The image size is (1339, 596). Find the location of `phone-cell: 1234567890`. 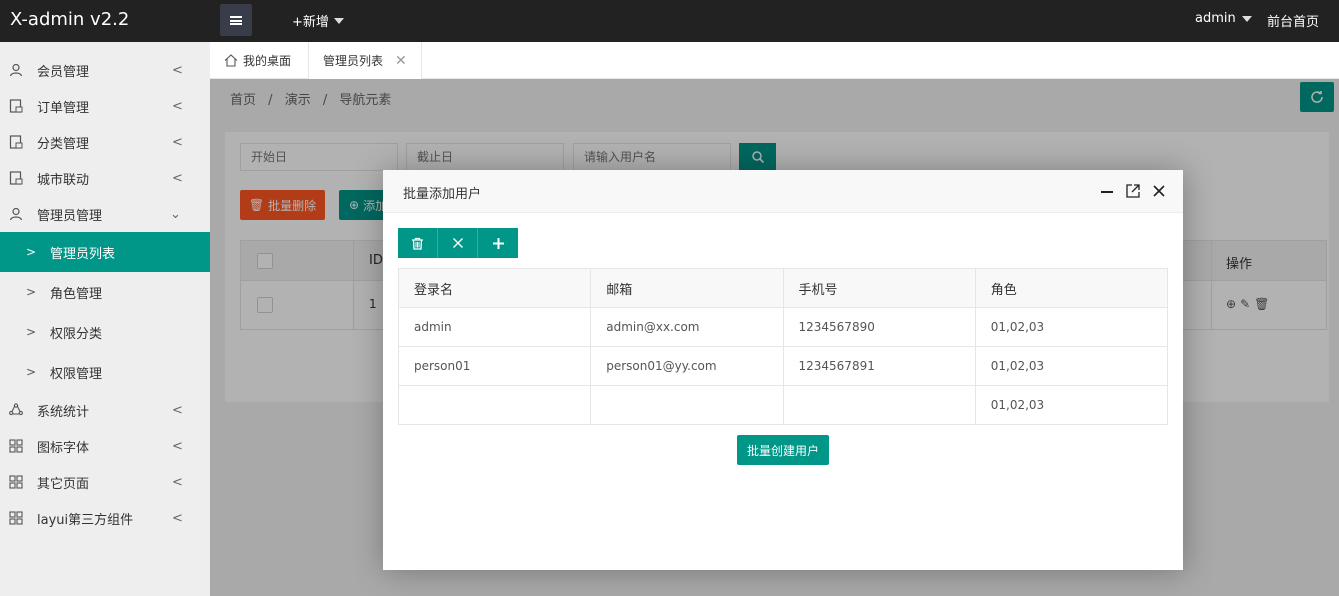

phone-cell: 1234567890 is located at coordinates (879, 327).